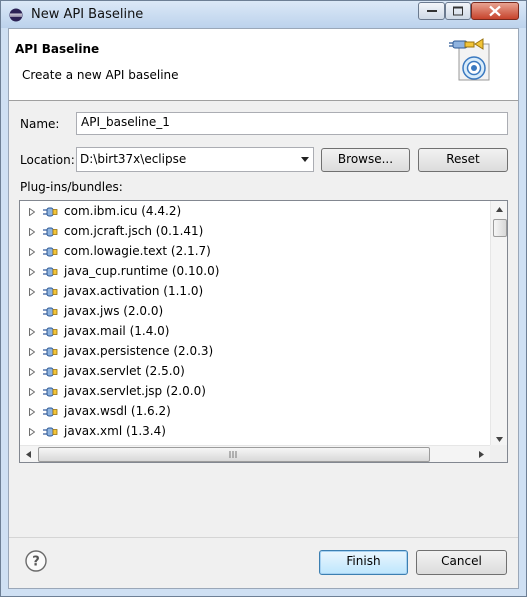 The image size is (527, 597). Describe the element at coordinates (16, 15) in the screenshot. I see `eclipse-icon` at that location.